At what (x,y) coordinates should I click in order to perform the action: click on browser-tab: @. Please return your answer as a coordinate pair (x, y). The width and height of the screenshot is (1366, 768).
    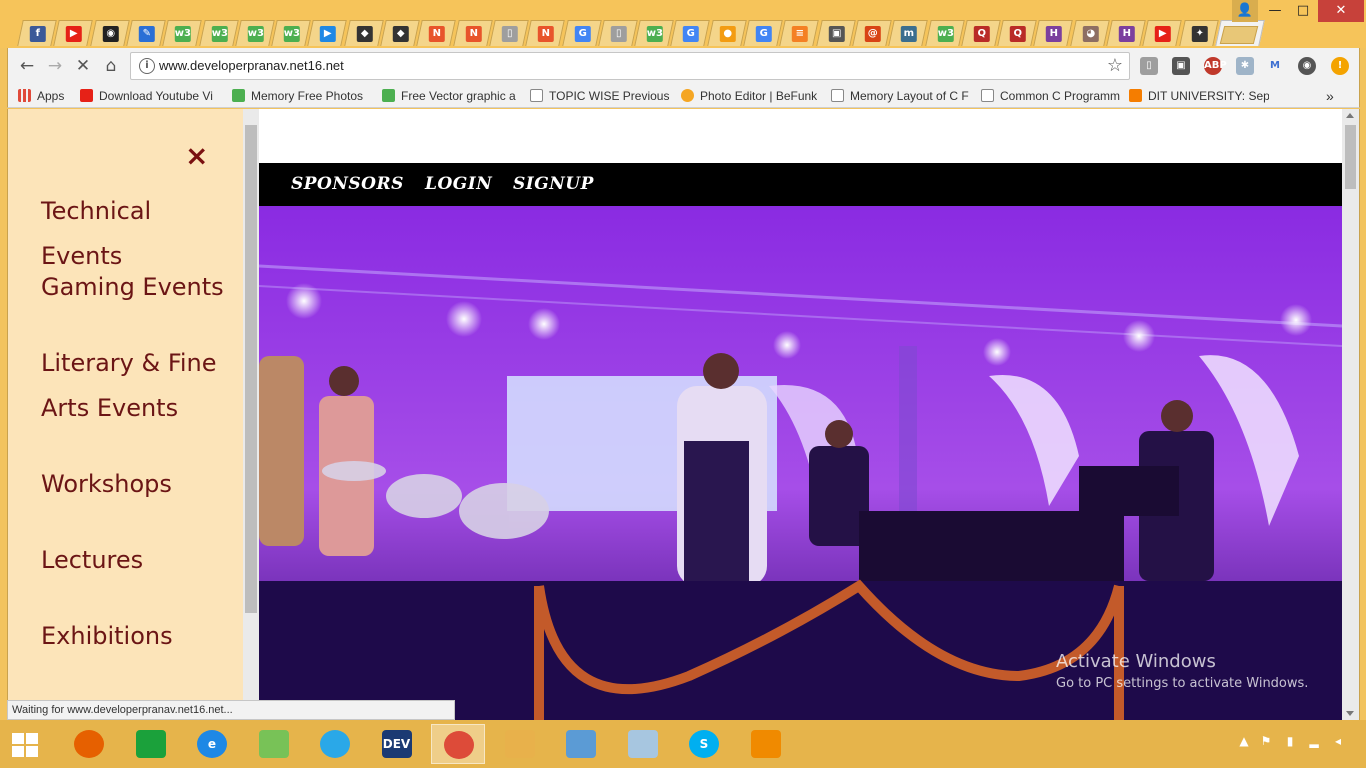
    Looking at the image, I should click on (872, 33).